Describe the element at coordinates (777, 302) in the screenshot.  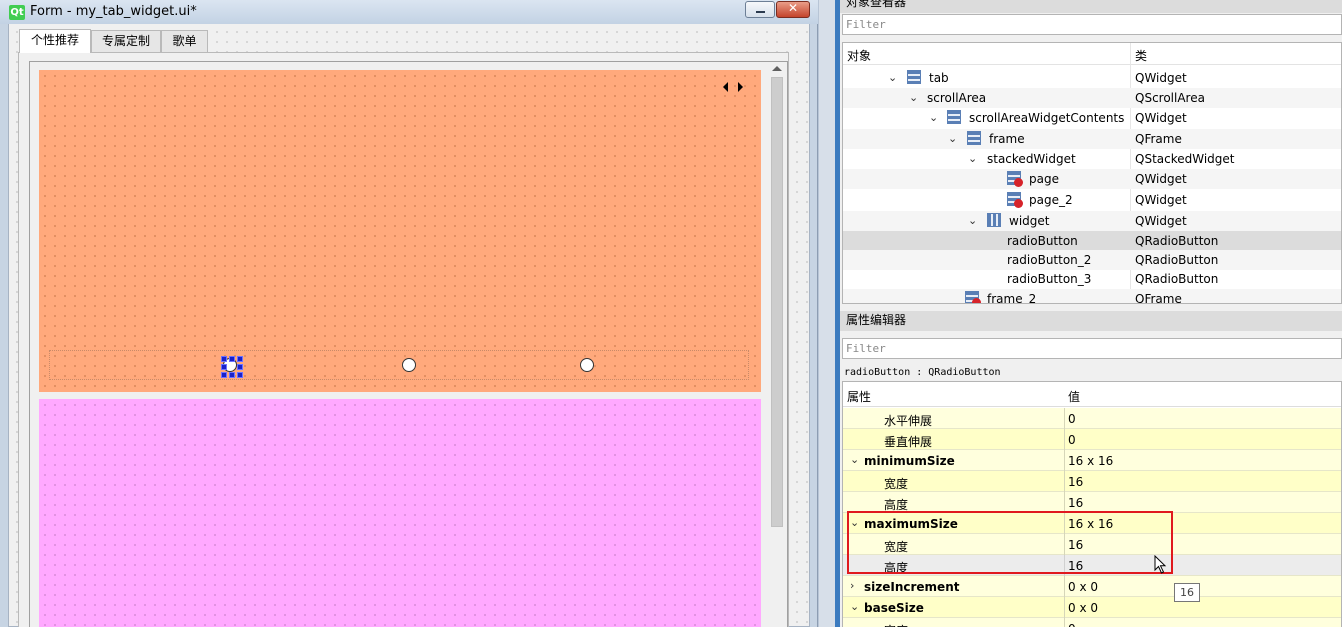
I see `scrollbar-thumb` at that location.